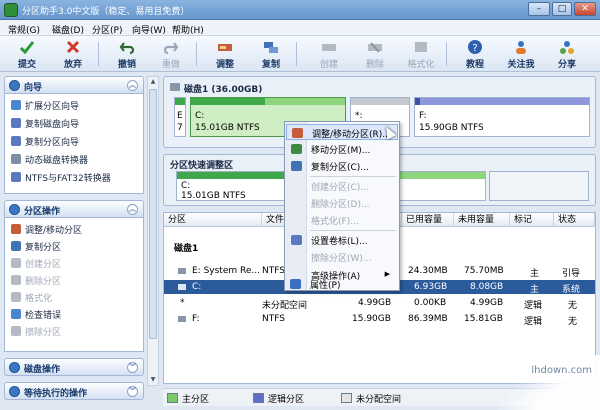 The image size is (600, 410). What do you see at coordinates (271, 54) in the screenshot?
I see `copy-button: 复制` at bounding box center [271, 54].